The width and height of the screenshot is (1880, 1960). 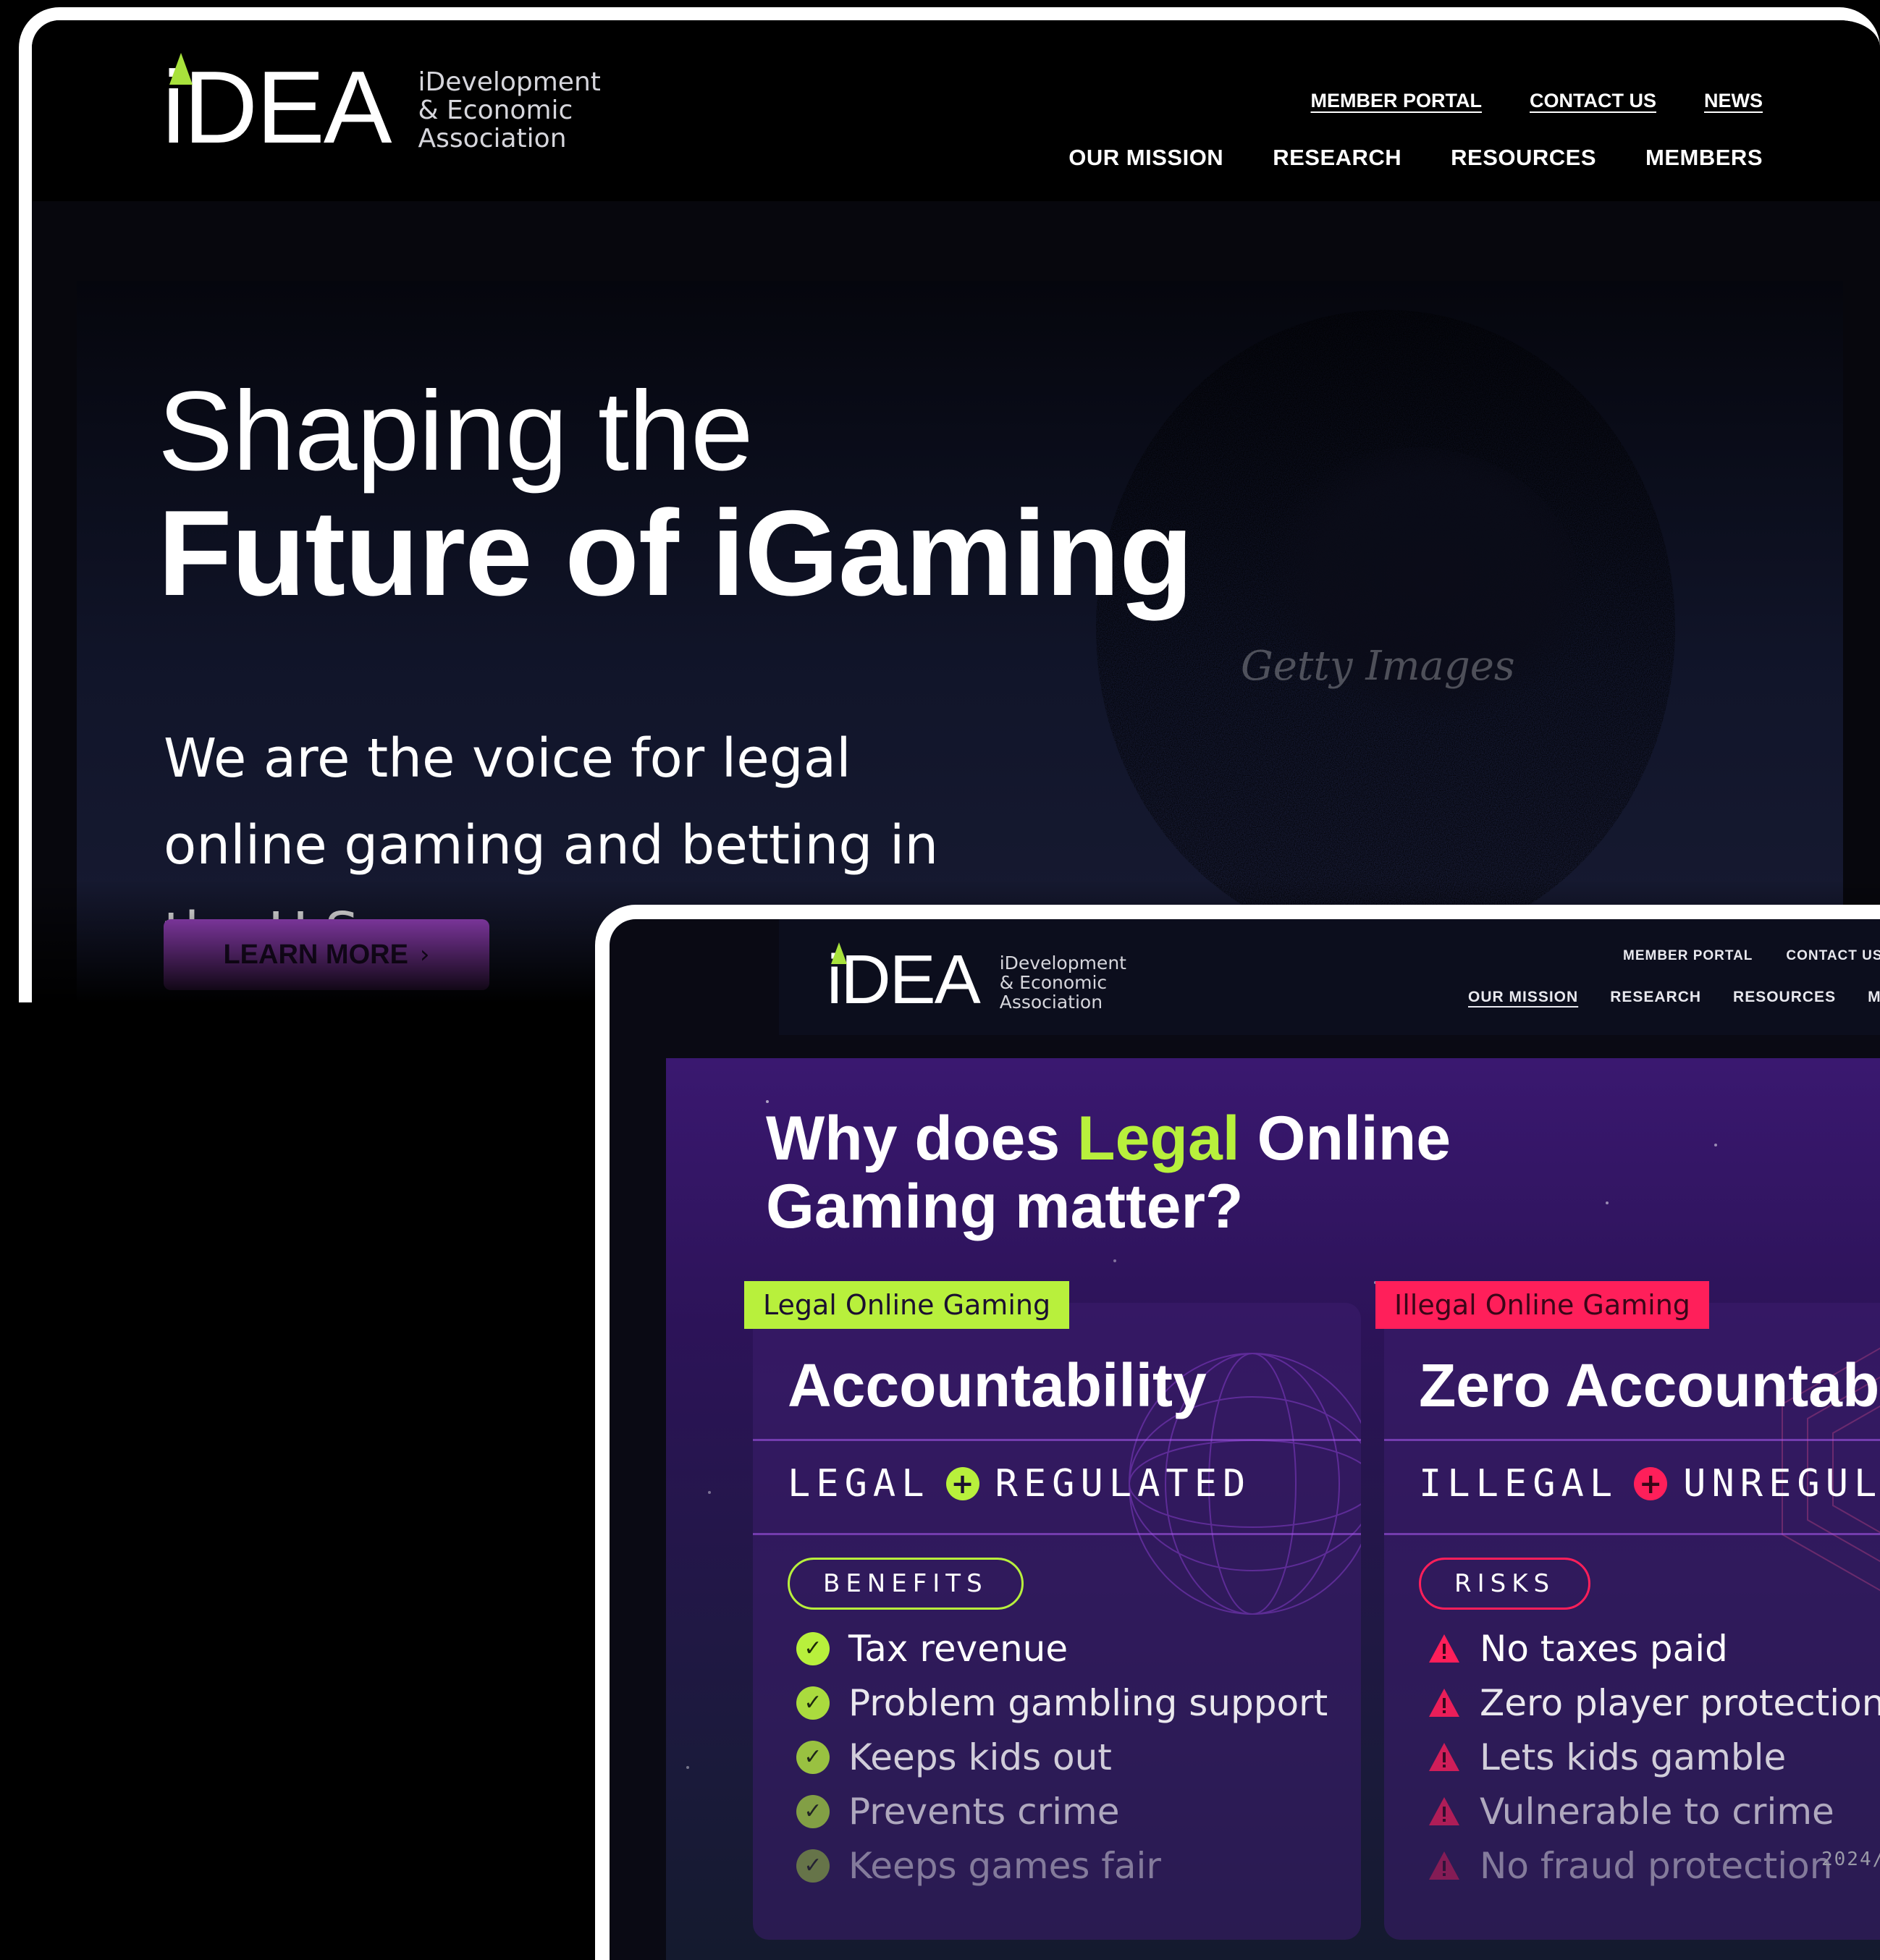 I want to click on list-item-label: Prevents crime, so click(x=984, y=1811).